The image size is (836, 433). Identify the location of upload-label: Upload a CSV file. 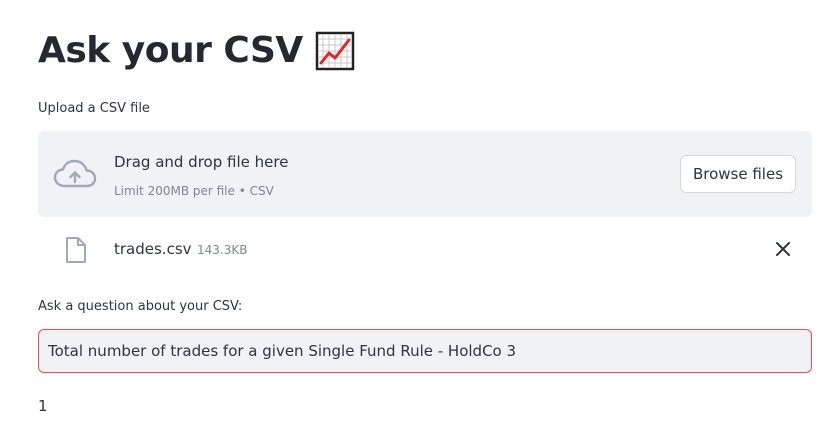
(94, 108).